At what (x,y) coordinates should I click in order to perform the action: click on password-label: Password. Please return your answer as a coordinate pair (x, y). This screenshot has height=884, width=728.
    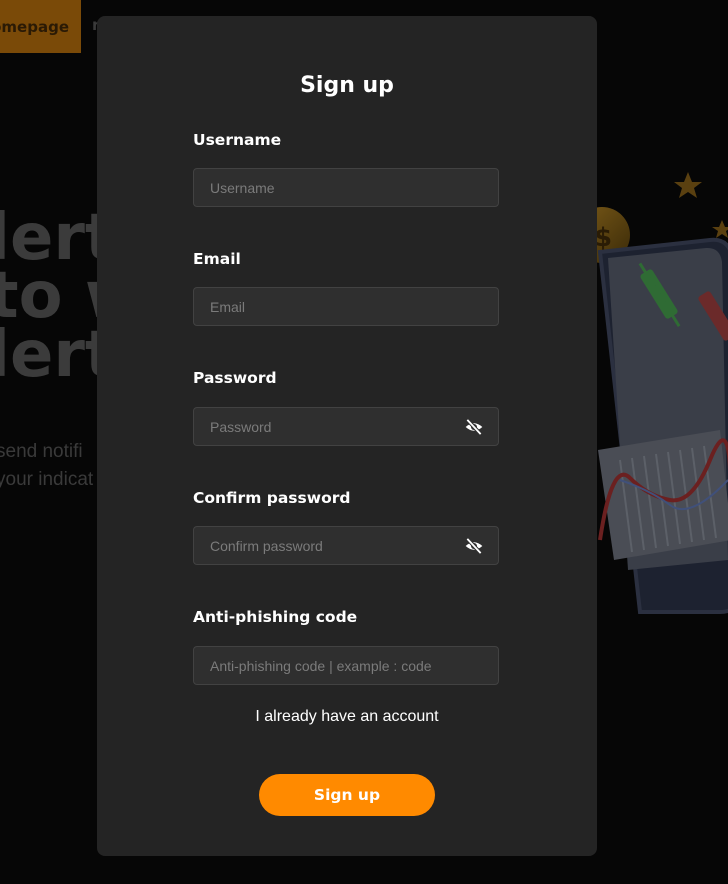
    Looking at the image, I should click on (235, 378).